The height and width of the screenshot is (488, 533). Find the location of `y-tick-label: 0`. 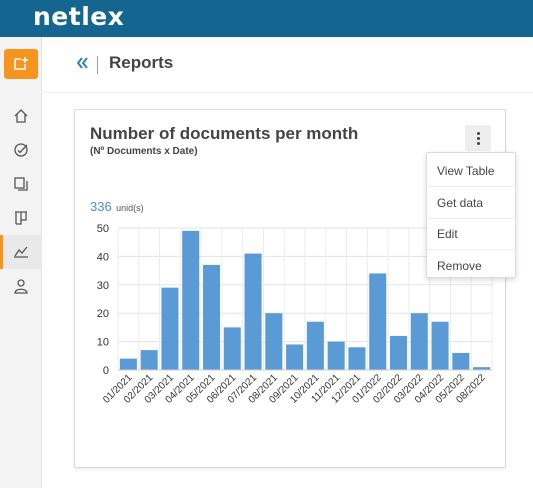

y-tick-label: 0 is located at coordinates (106, 371).